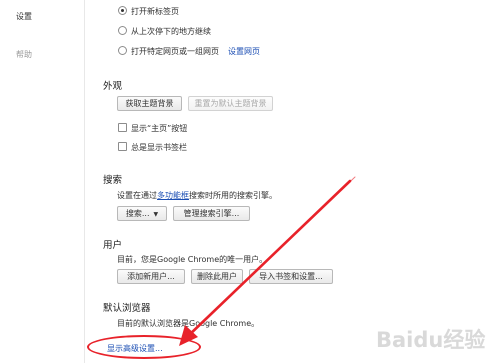  Describe the element at coordinates (122, 10) in the screenshot. I see `startup-new-tab-radio` at that location.